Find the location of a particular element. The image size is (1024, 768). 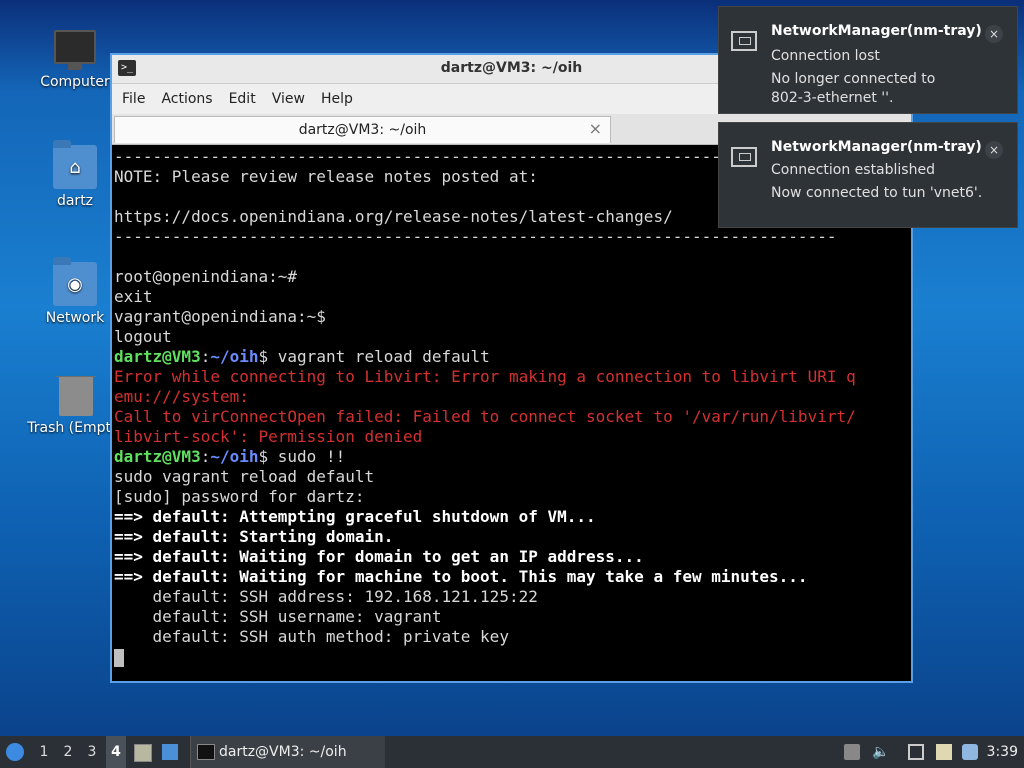

terminal-line: Error while connecting to Libvirt is located at coordinates (512, 377).